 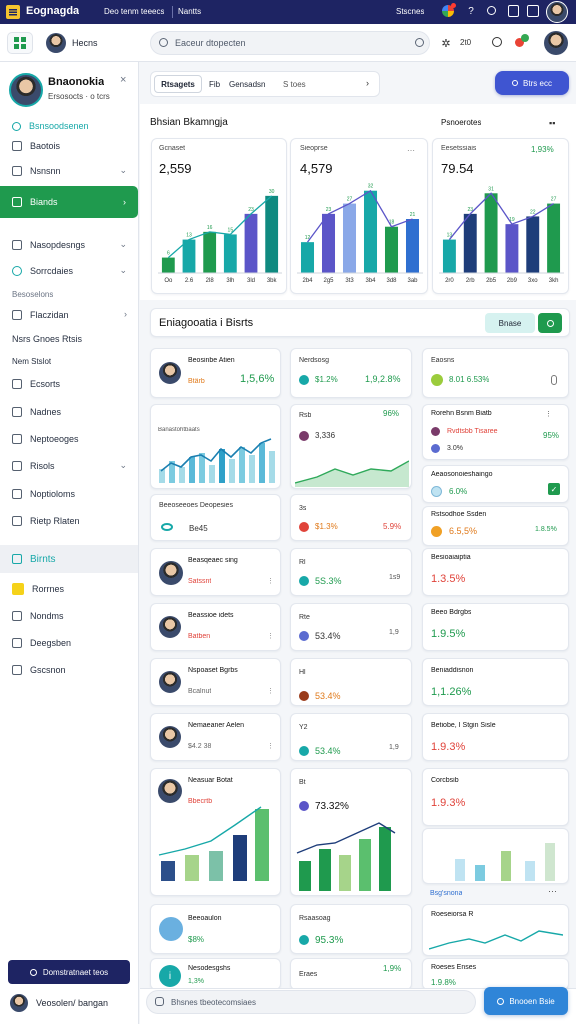 What do you see at coordinates (554, 489) in the screenshot?
I see `check-icon: ✓` at bounding box center [554, 489].